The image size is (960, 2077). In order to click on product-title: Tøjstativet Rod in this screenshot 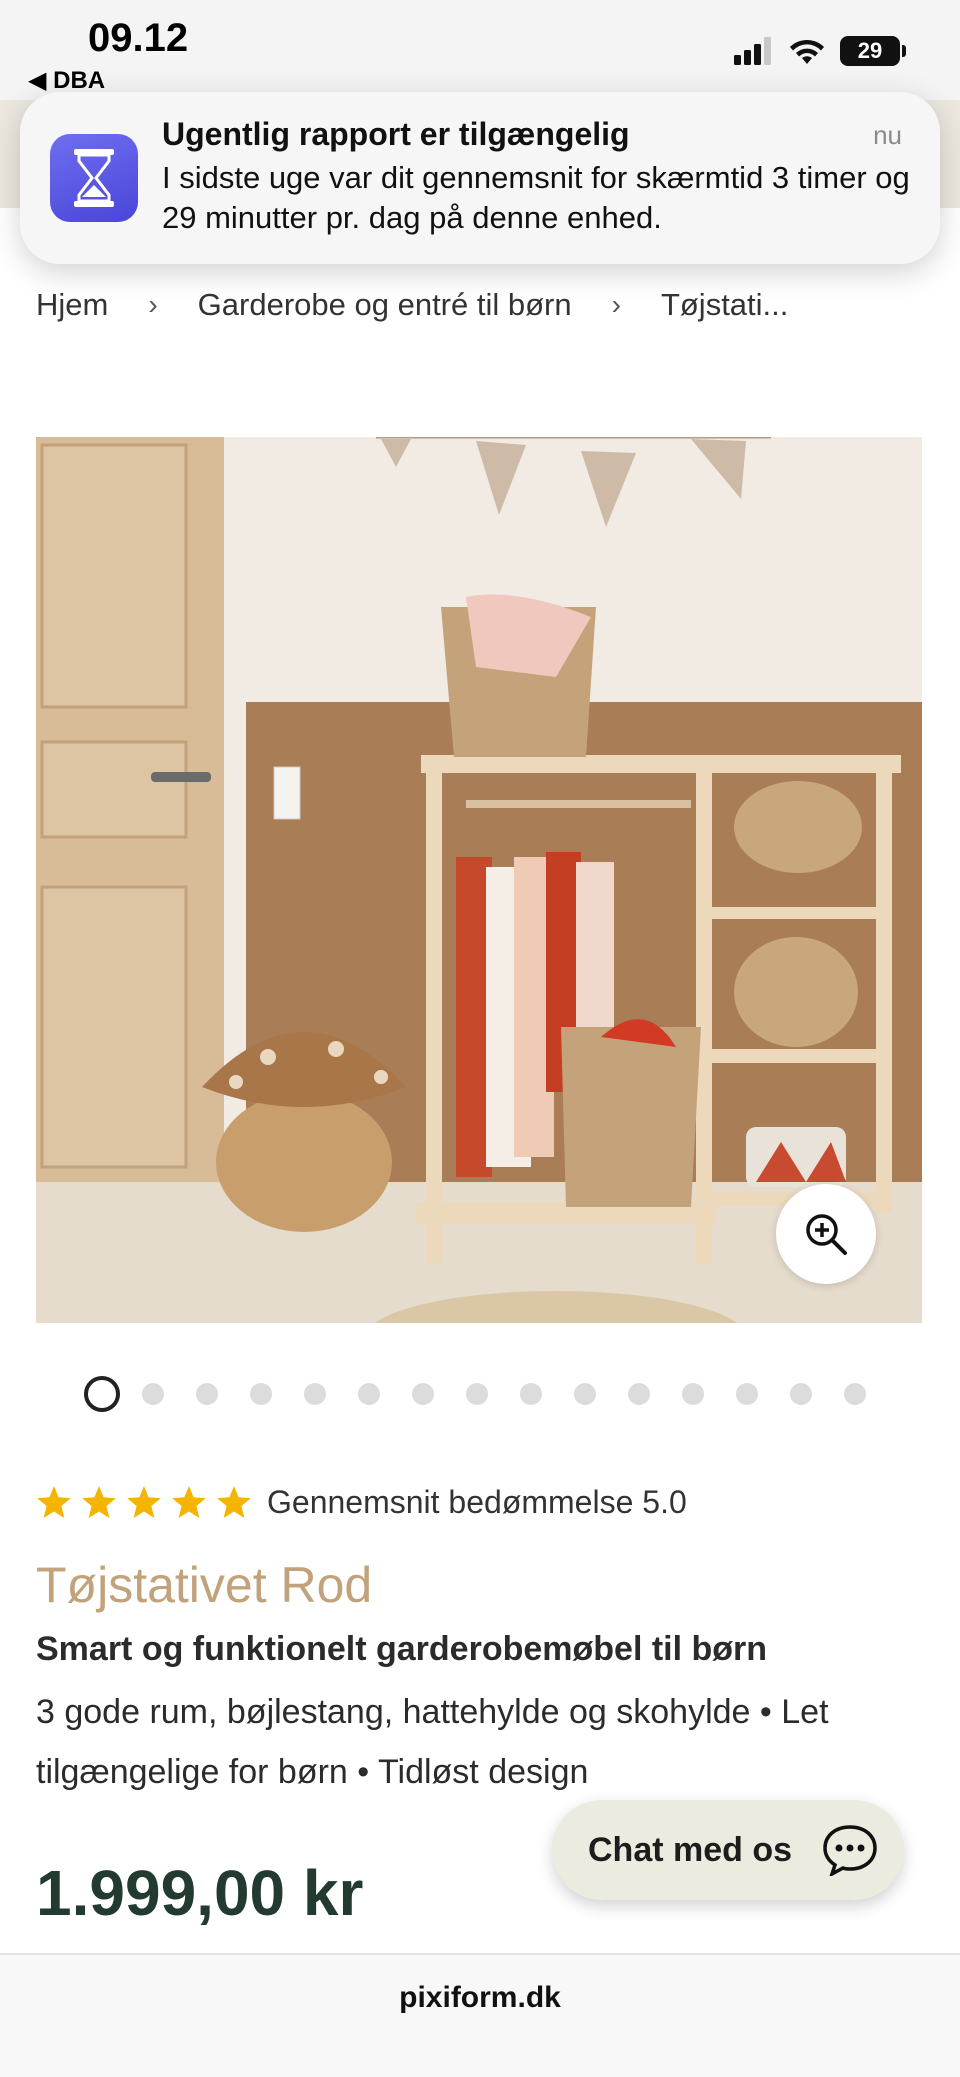, I will do `click(204, 1585)`.